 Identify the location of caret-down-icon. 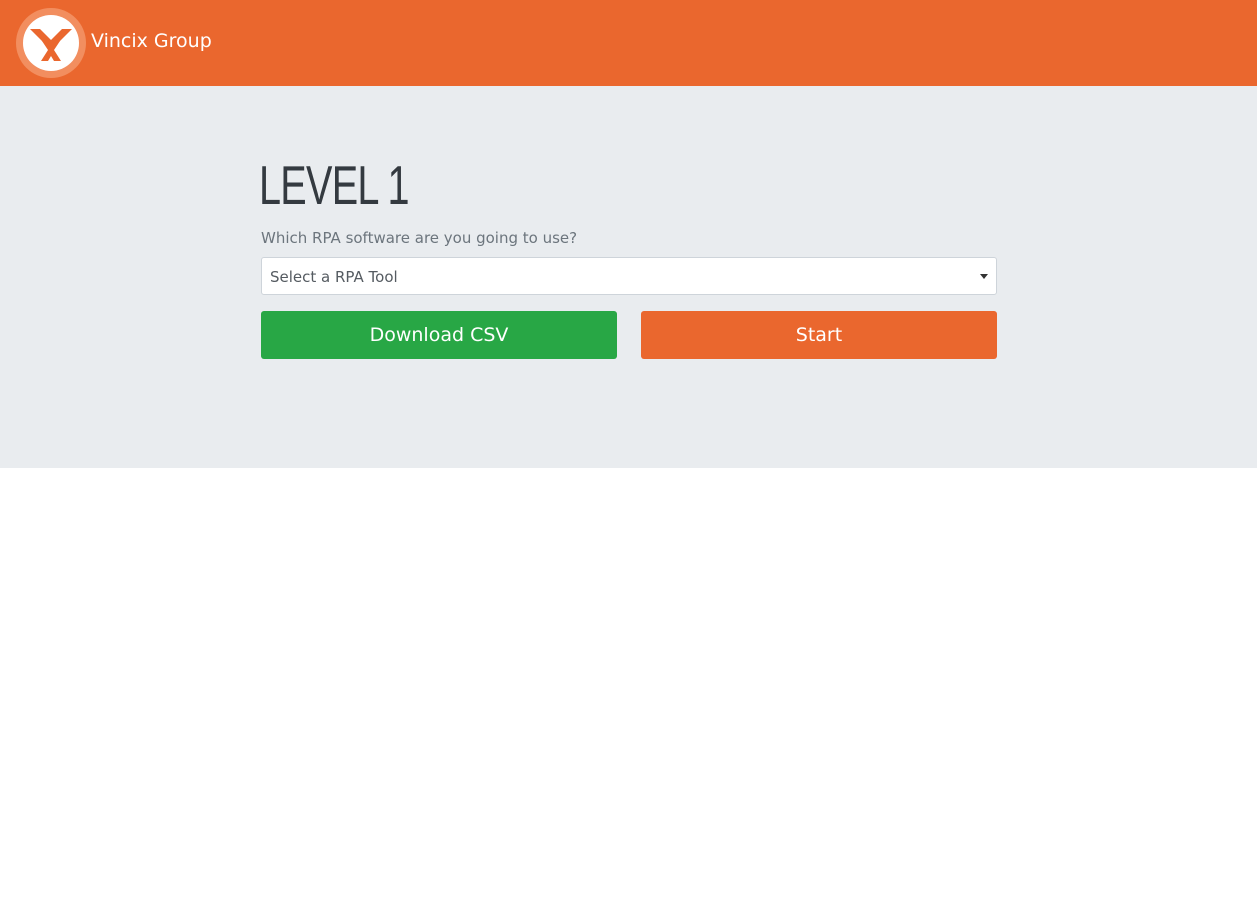
(984, 276).